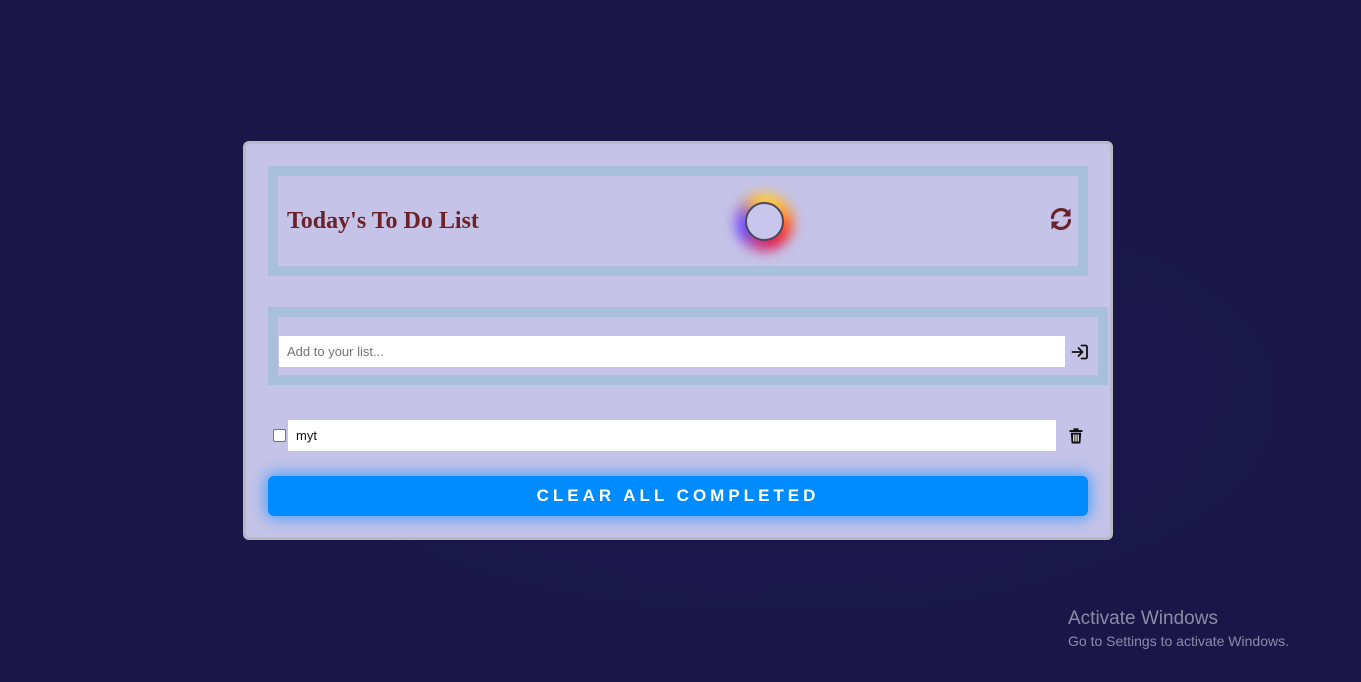 The height and width of the screenshot is (682, 1361). I want to click on page-title: Today's To Do List, so click(383, 221).